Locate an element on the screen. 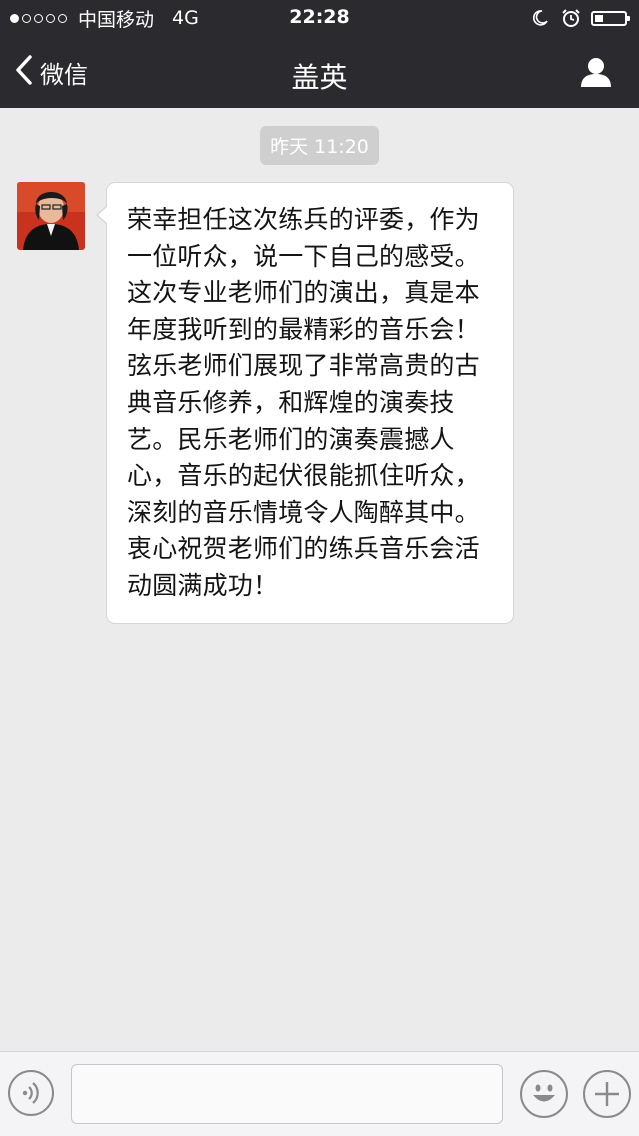 The height and width of the screenshot is (1136, 639). status-right is located at coordinates (580, 18).